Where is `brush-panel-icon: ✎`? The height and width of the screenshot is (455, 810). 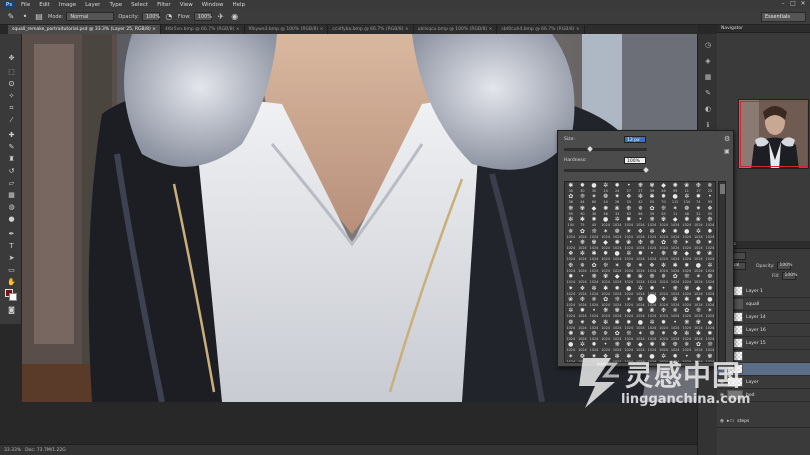 brush-panel-icon: ✎ is located at coordinates (708, 93).